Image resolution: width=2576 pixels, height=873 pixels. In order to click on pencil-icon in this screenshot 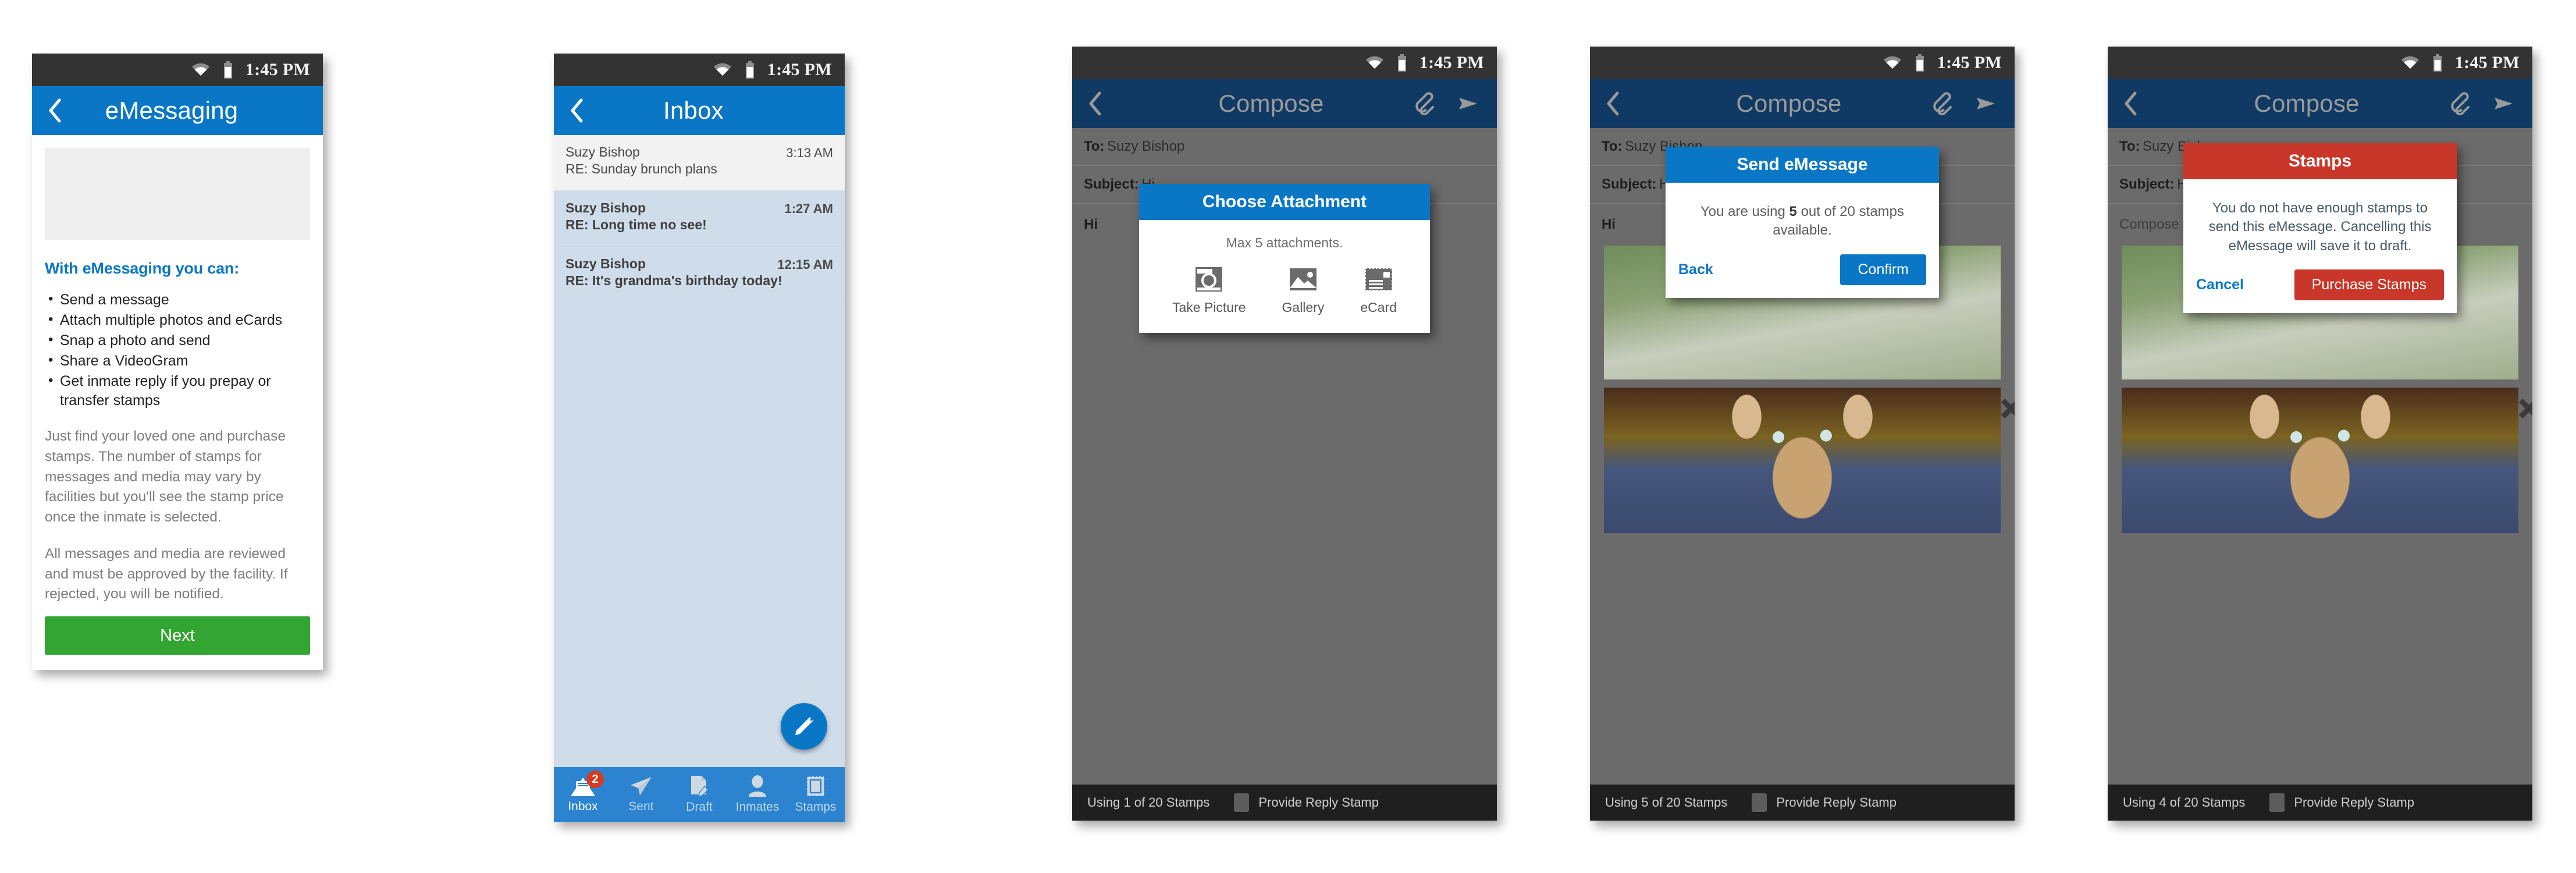, I will do `click(804, 726)`.